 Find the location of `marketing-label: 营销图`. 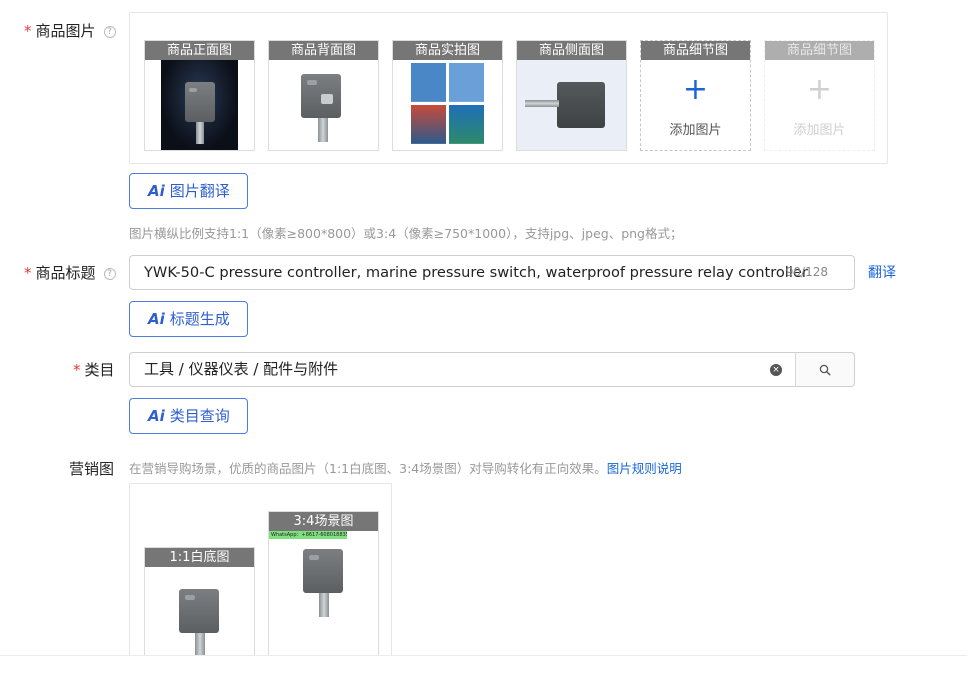

marketing-label: 营销图 is located at coordinates (92, 469).